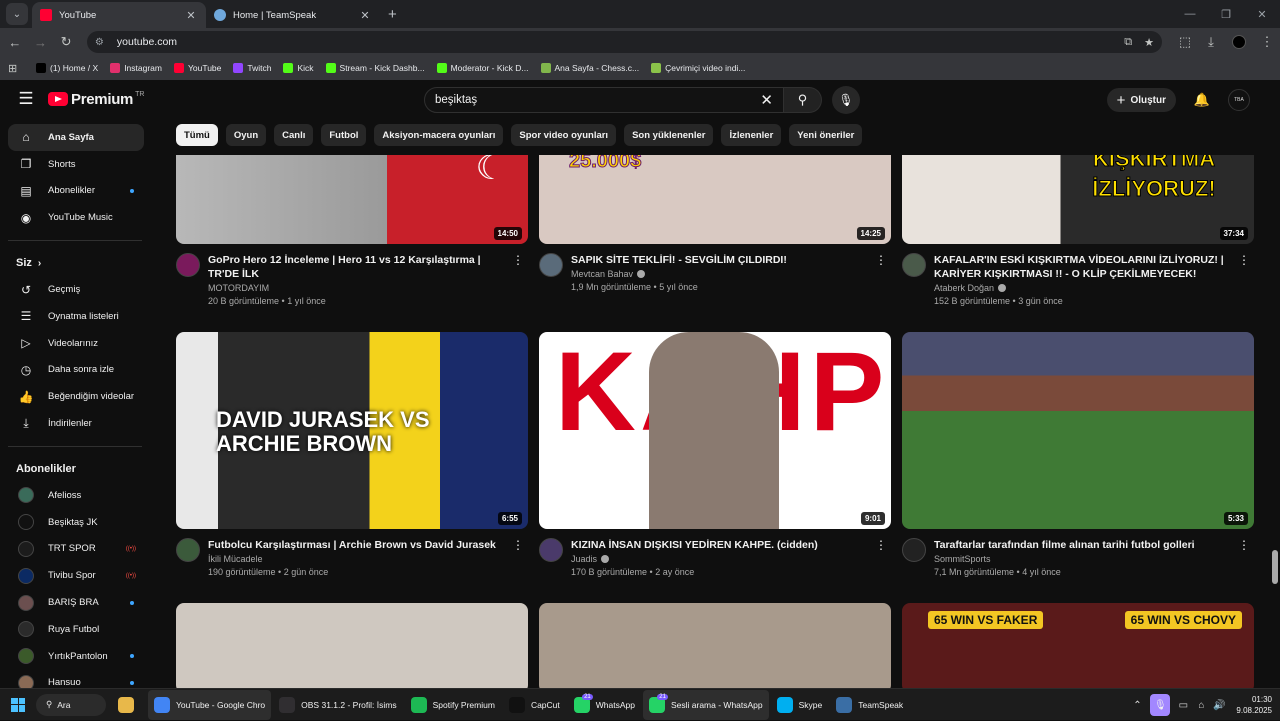  Describe the element at coordinates (803, 100) in the screenshot. I see `search-button: ⚲` at that location.